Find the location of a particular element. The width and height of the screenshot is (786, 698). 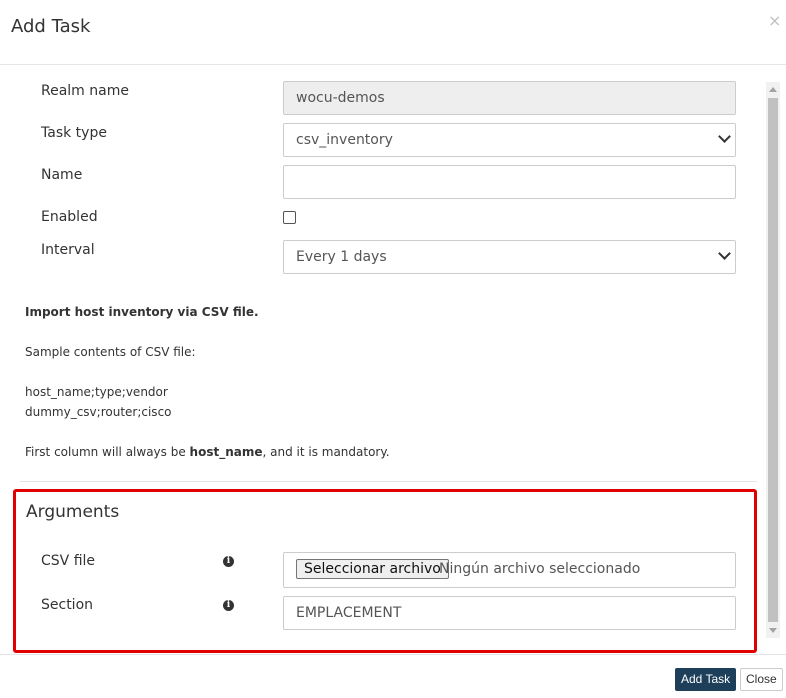

dialog-footer: Add Task Close is located at coordinates (393, 676).